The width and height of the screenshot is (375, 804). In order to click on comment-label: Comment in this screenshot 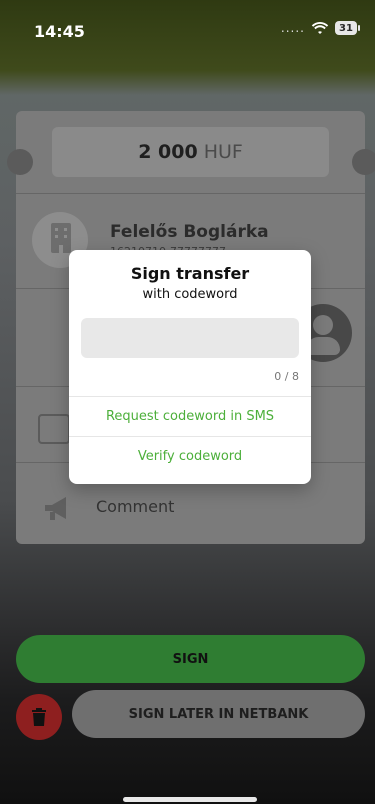, I will do `click(135, 506)`.